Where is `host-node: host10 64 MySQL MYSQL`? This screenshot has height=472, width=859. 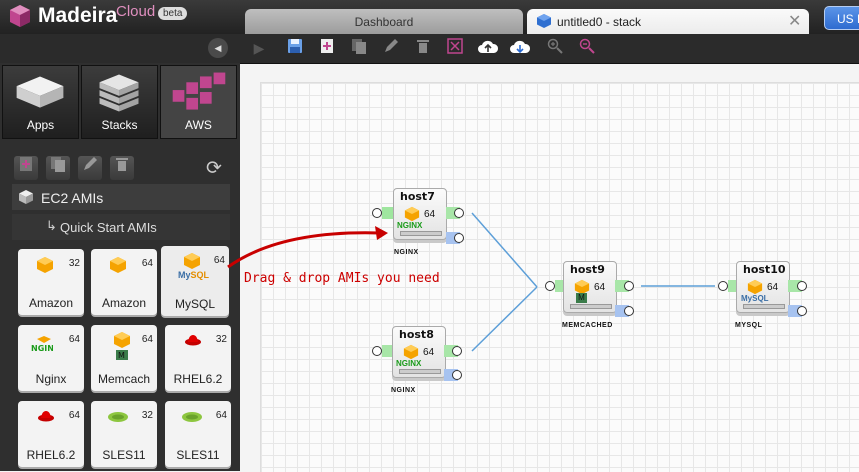 host-node: host10 64 MySQL MYSQL is located at coordinates (770, 296).